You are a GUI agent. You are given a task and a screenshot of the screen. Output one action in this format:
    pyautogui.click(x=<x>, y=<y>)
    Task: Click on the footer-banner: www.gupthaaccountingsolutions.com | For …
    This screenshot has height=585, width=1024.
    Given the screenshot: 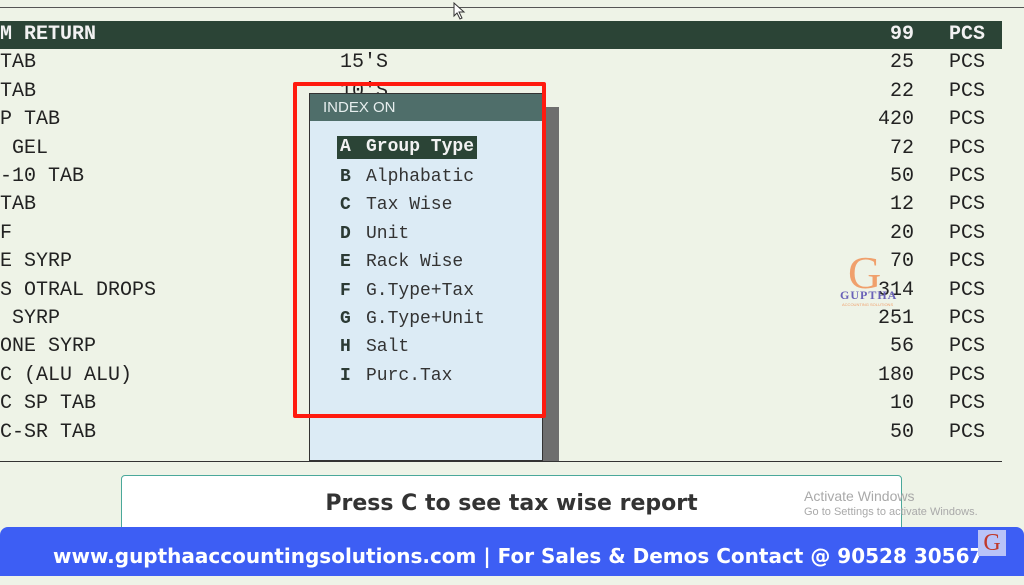 What is the action you would take?
    pyautogui.click(x=512, y=551)
    